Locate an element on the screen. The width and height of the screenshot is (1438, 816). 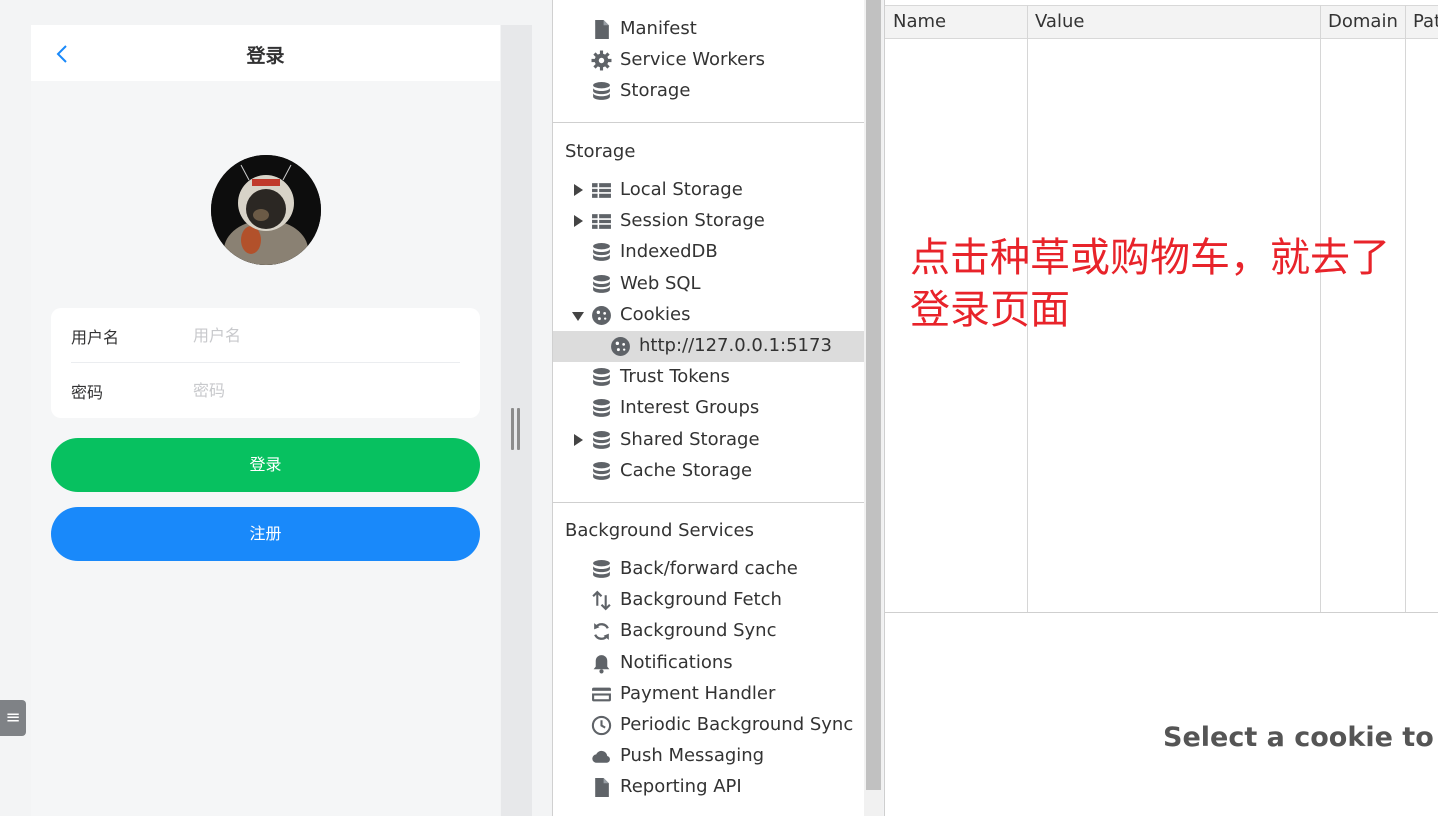
storage-item: Cache Storage is located at coordinates (708, 471).